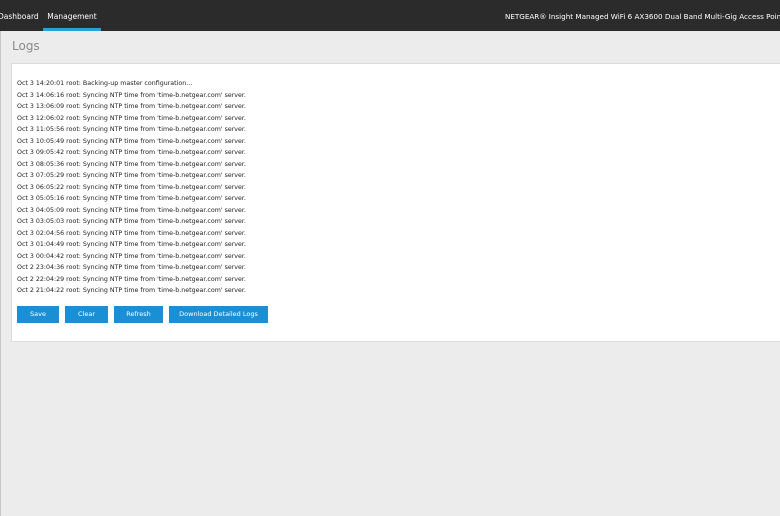  I want to click on tab-dashboard: Dashboard, so click(21, 15).